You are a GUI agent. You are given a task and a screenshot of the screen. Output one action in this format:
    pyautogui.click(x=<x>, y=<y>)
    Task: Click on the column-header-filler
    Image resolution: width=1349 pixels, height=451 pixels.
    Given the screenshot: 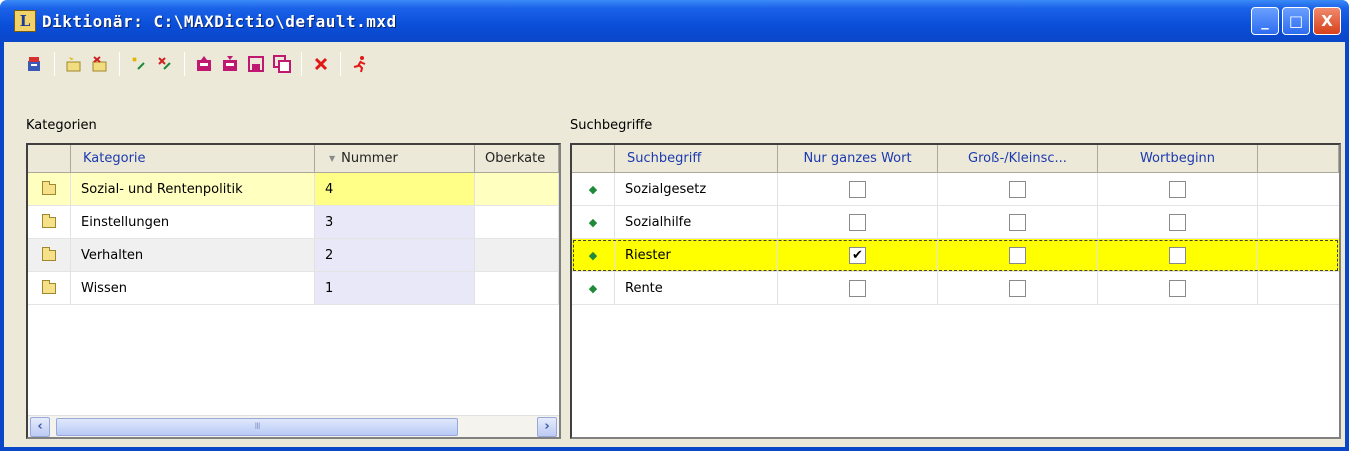 What is the action you would take?
    pyautogui.click(x=1298, y=158)
    